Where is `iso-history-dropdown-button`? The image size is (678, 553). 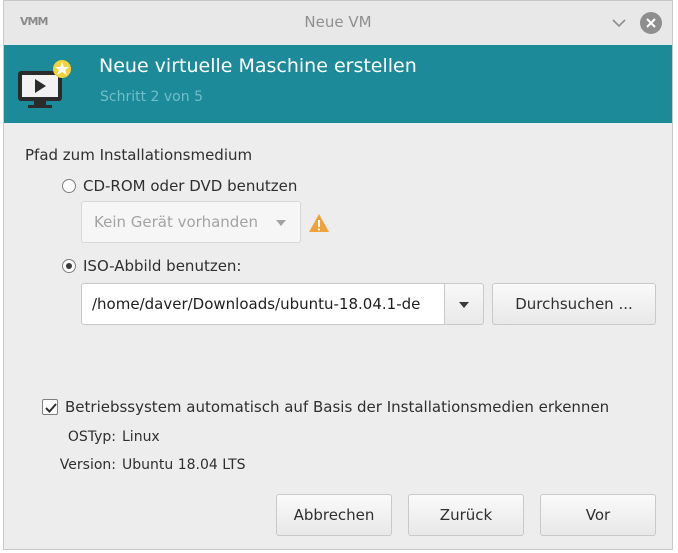
iso-history-dropdown-button is located at coordinates (464, 304).